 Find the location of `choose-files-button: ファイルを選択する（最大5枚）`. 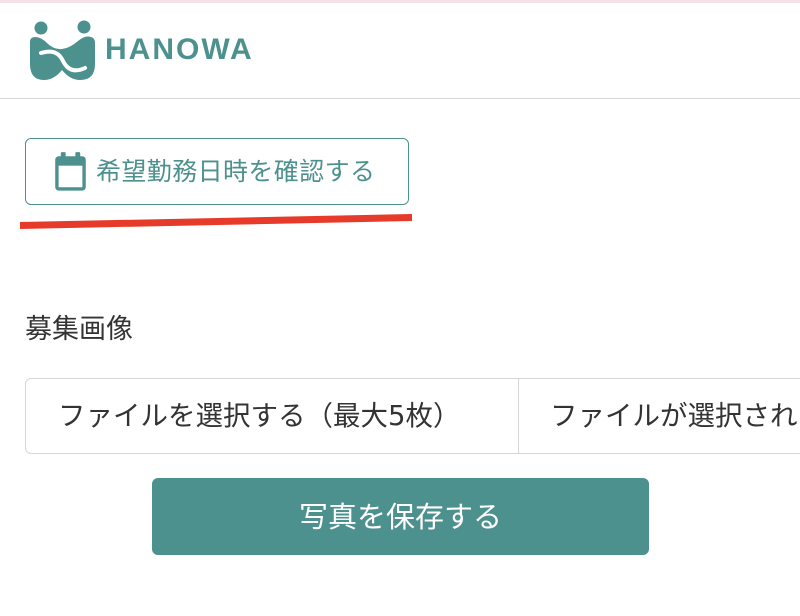

choose-files-button: ファイルを選択する（最大5枚） is located at coordinates (272, 416).